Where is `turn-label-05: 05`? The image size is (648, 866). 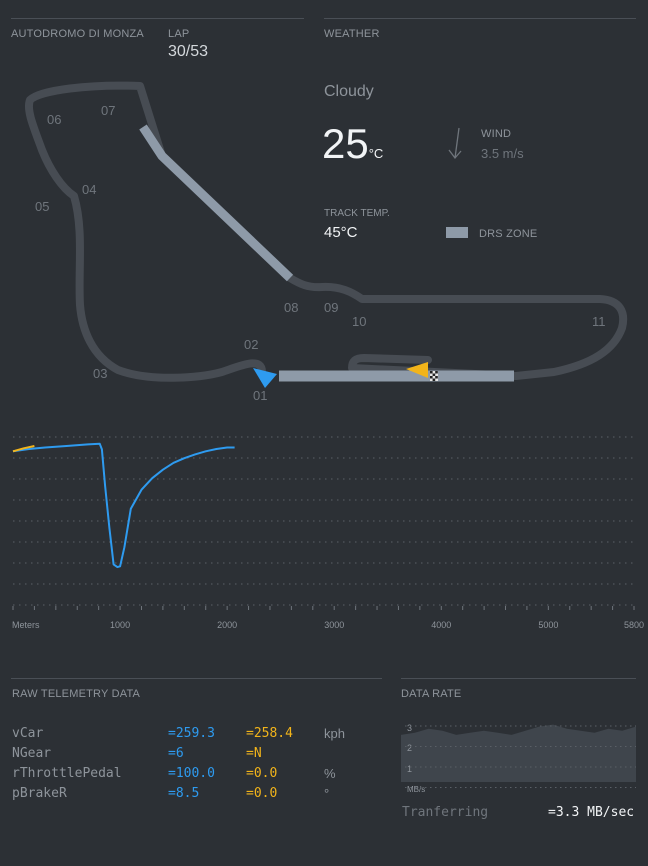 turn-label-05: 05 is located at coordinates (42, 206).